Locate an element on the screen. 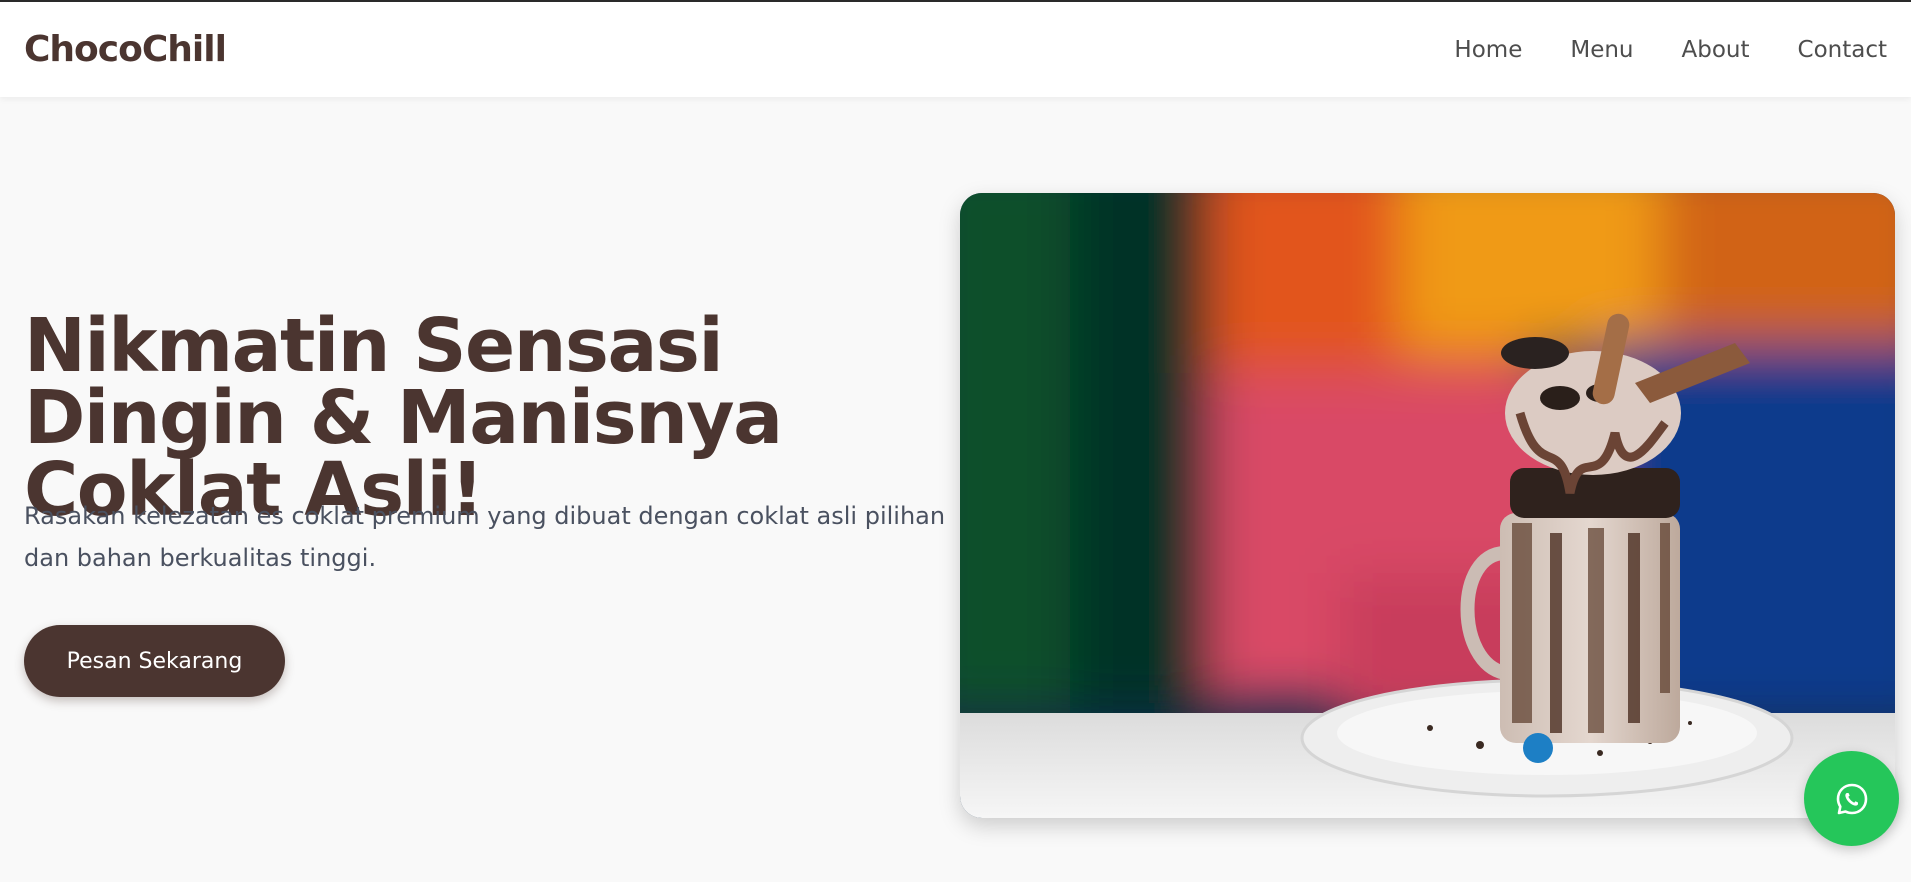 The width and height of the screenshot is (1911, 882). navbar: ChocoChill Home Menu About Contact is located at coordinates (955, 49).